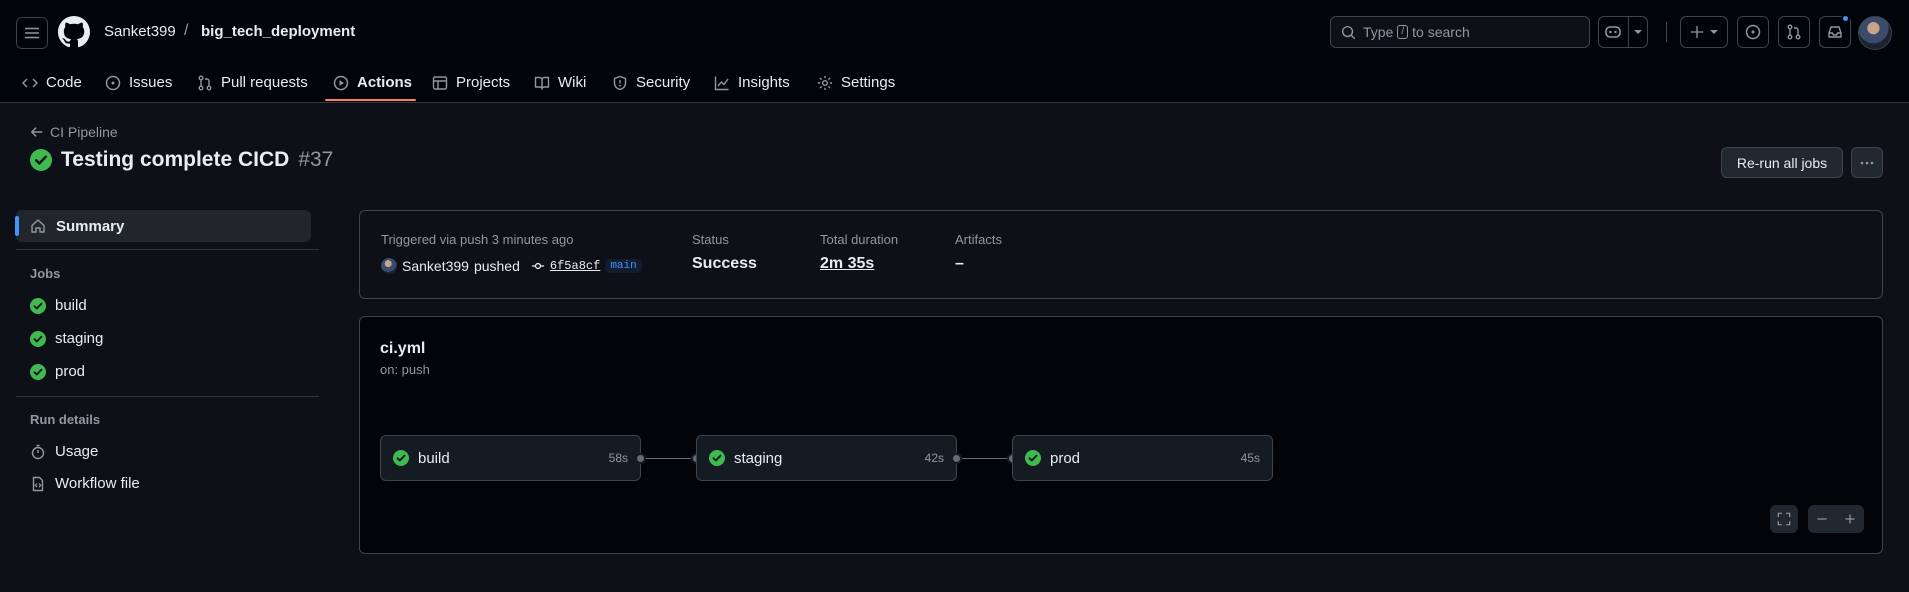 This screenshot has width=1909, height=592. What do you see at coordinates (496, 266) in the screenshot?
I see `push-action: pushed` at bounding box center [496, 266].